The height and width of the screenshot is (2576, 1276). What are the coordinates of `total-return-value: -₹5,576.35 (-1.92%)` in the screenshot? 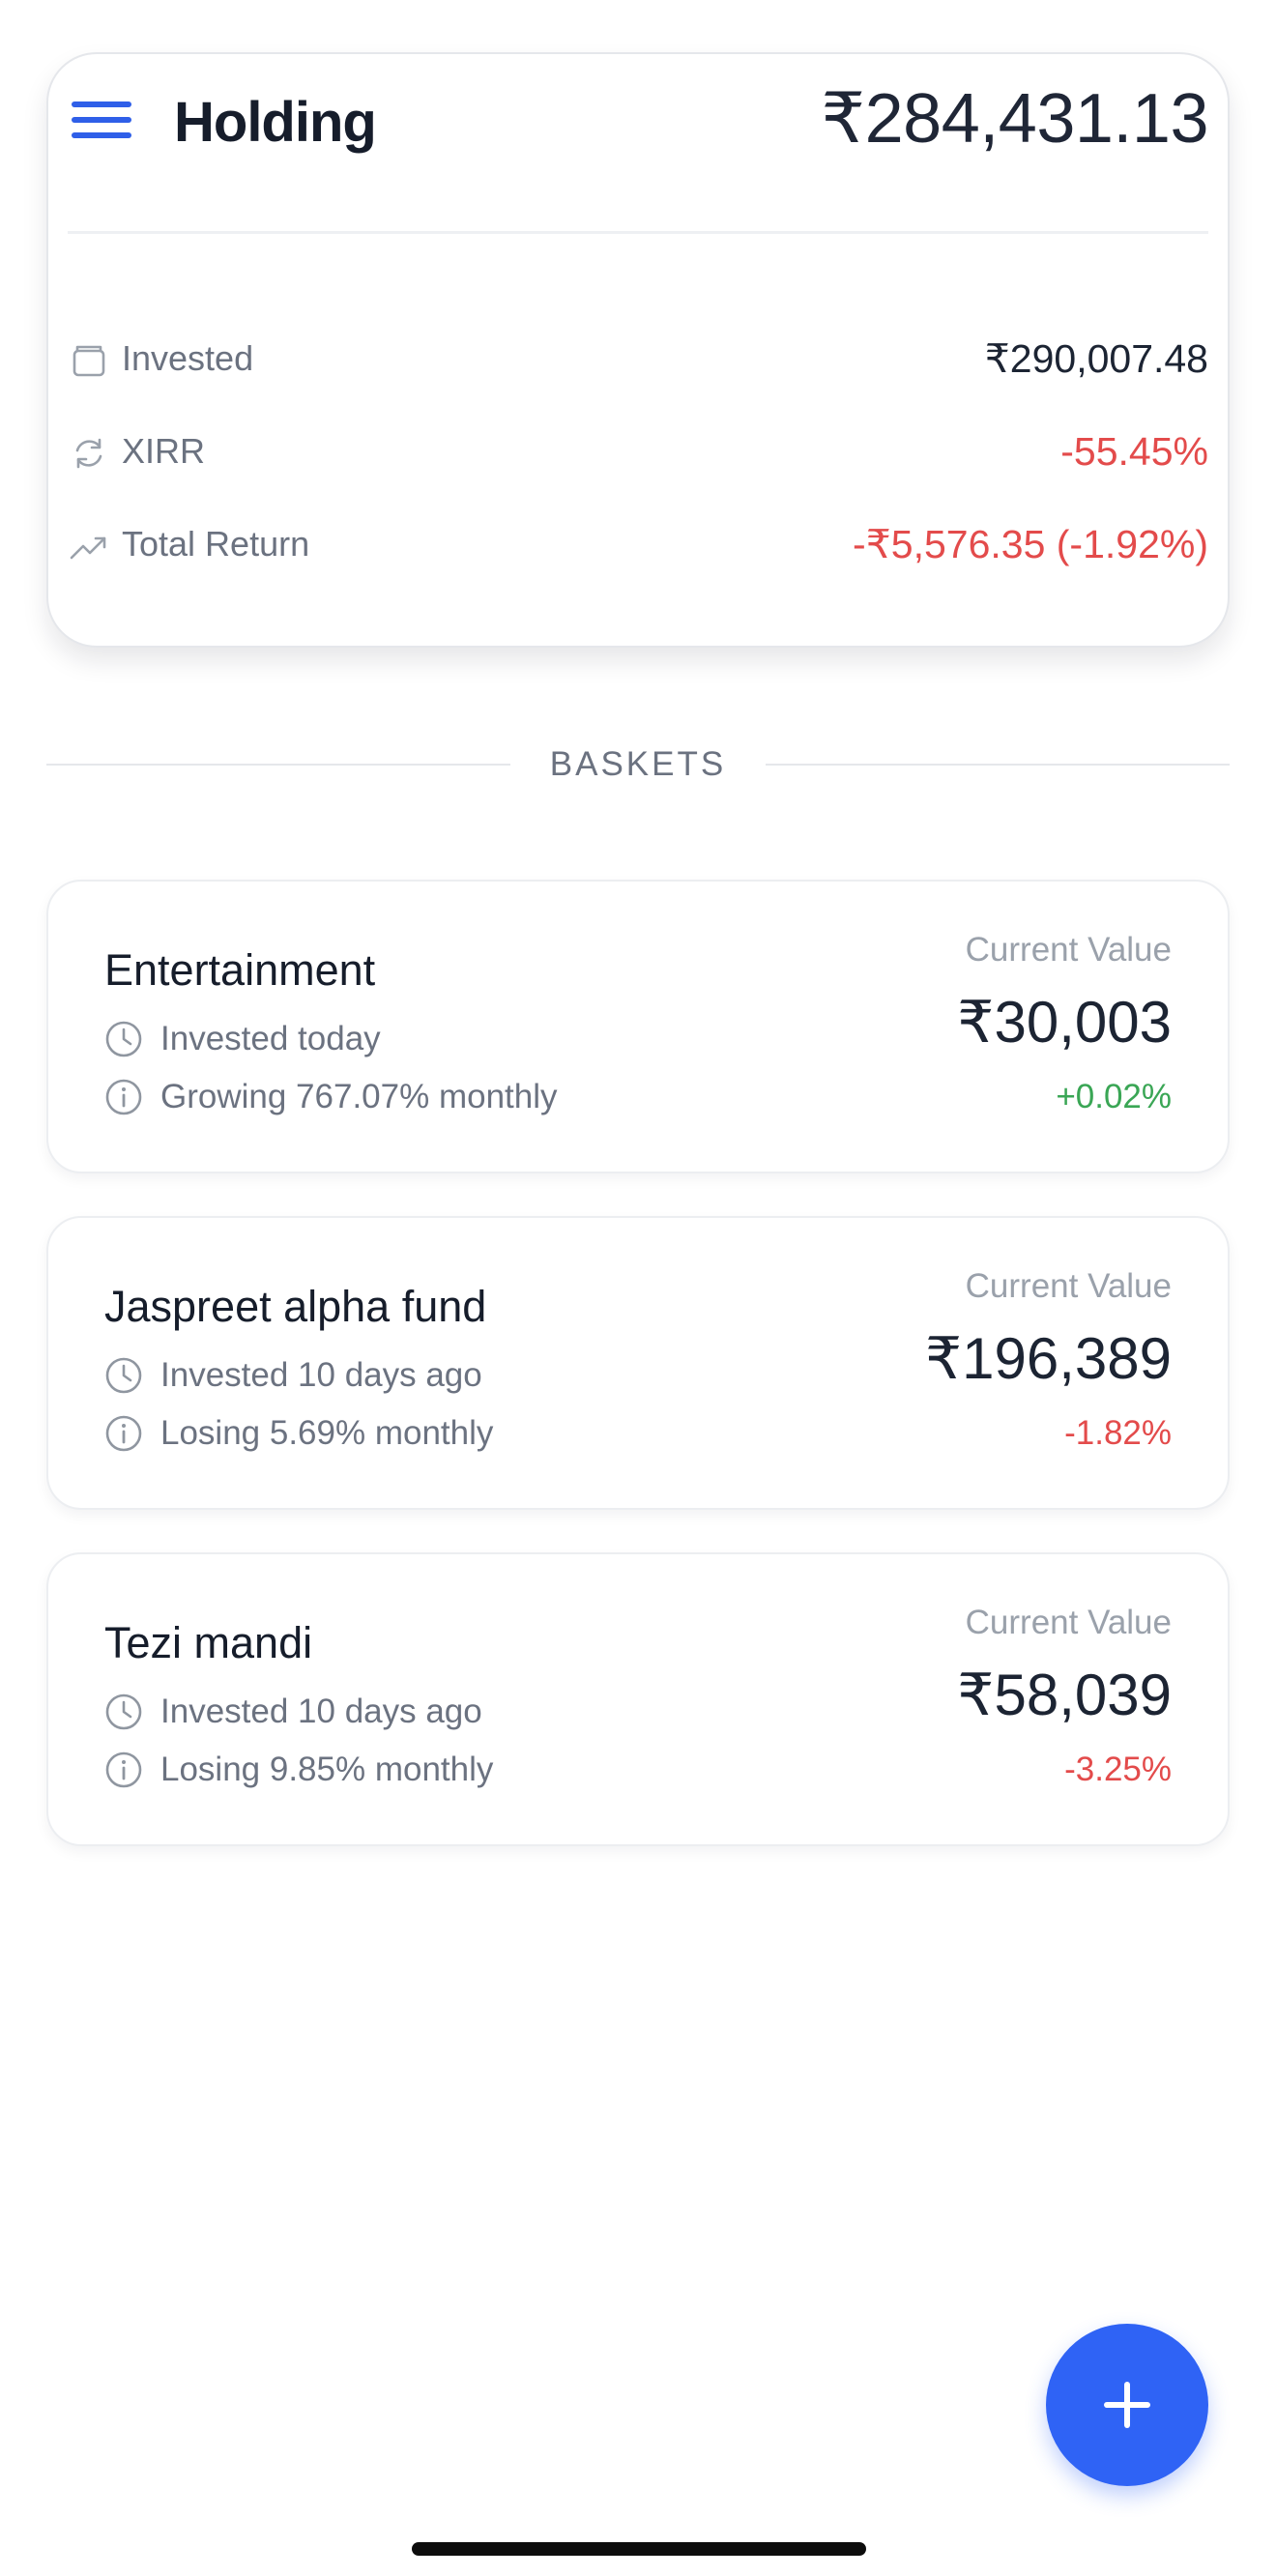 It's located at (1030, 544).